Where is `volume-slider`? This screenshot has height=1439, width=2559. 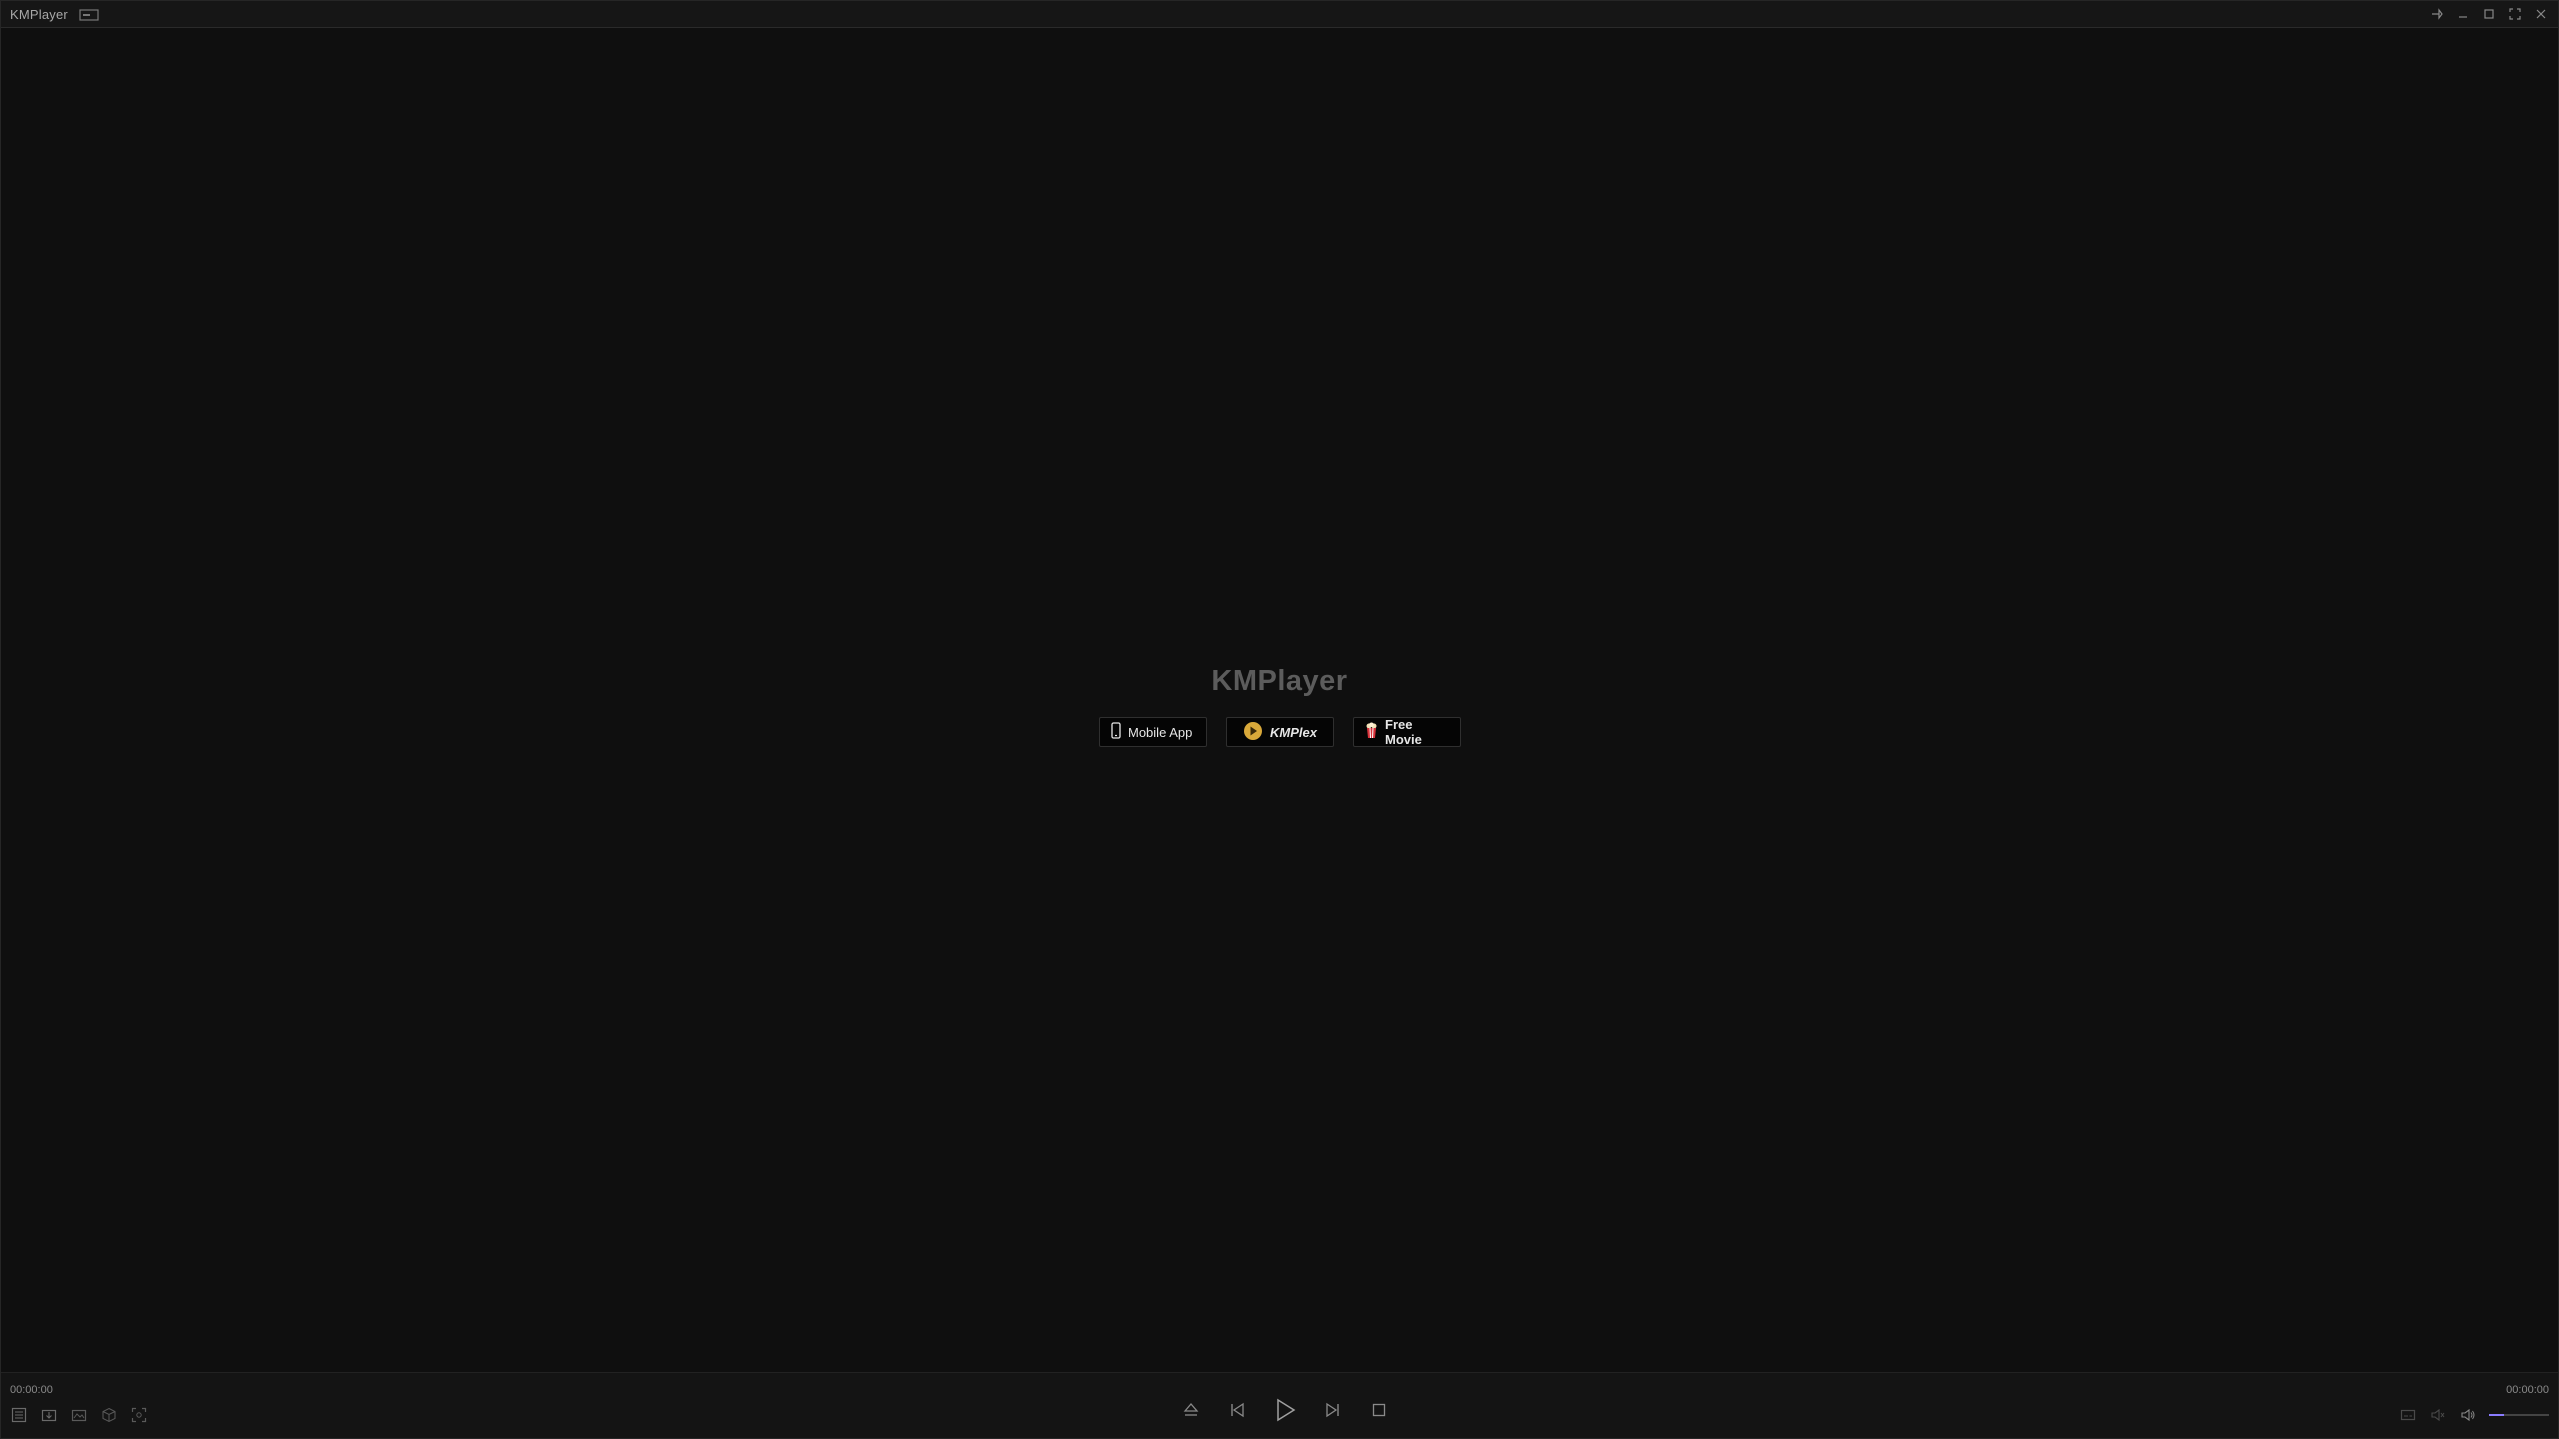 volume-slider is located at coordinates (2519, 1415).